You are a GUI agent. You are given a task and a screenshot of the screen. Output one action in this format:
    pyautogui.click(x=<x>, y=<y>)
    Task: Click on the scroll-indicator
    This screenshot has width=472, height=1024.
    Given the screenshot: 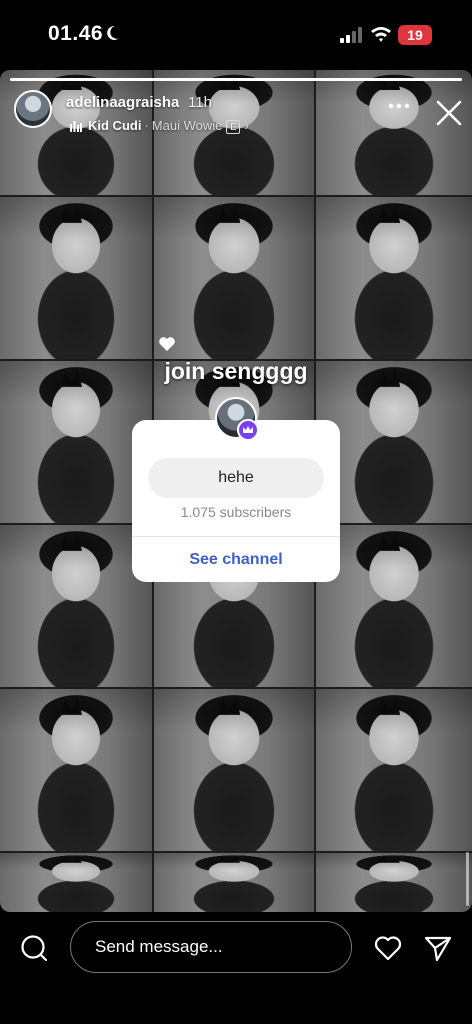 What is the action you would take?
    pyautogui.click(x=467, y=879)
    